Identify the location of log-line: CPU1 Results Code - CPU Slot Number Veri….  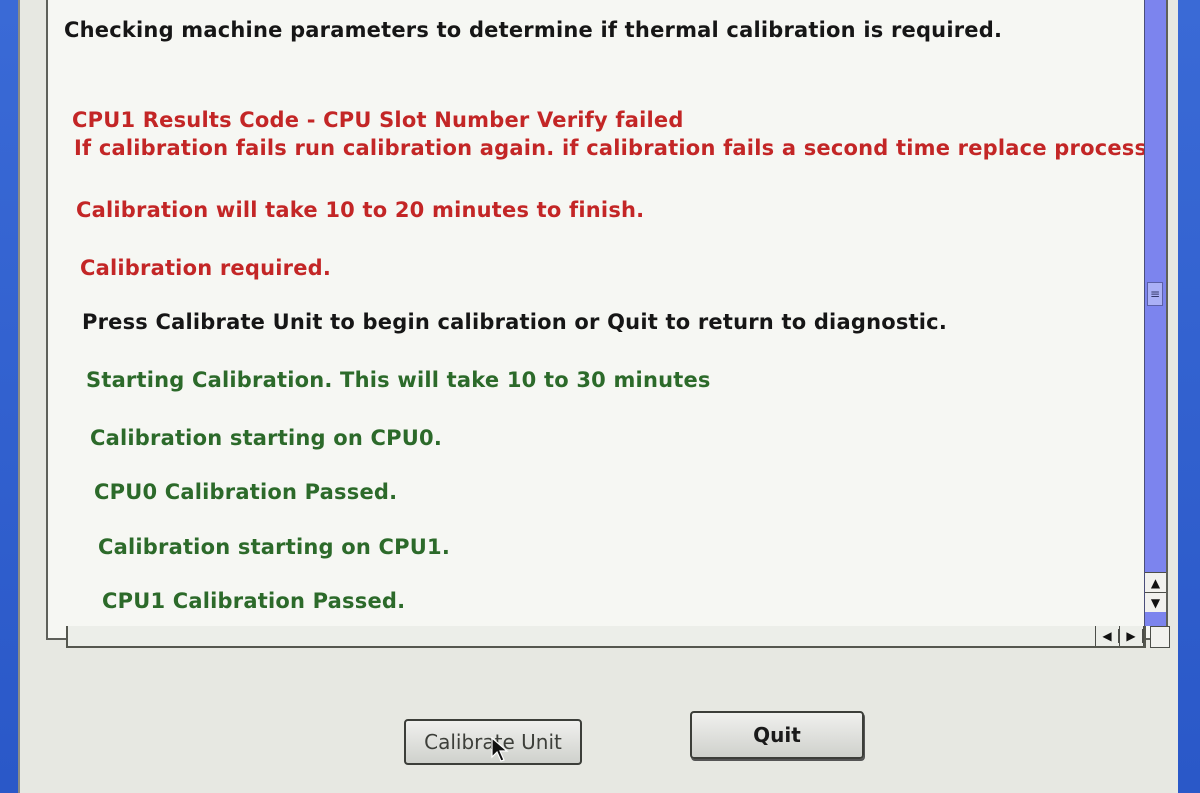
(378, 120).